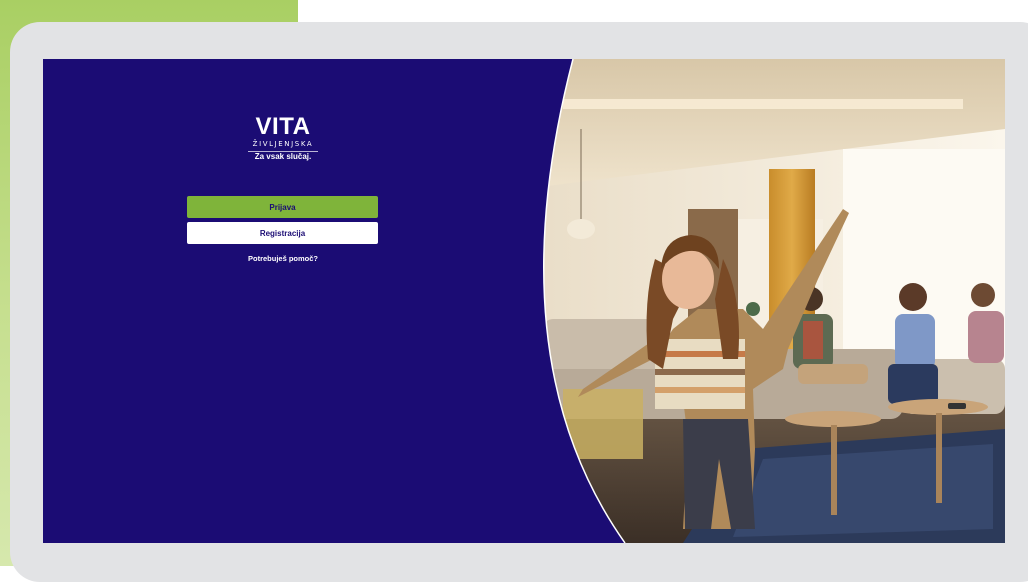 Image resolution: width=1028 pixels, height=582 pixels. I want to click on brand-logo: VITA ŽIVLJENJSKA, so click(283, 133).